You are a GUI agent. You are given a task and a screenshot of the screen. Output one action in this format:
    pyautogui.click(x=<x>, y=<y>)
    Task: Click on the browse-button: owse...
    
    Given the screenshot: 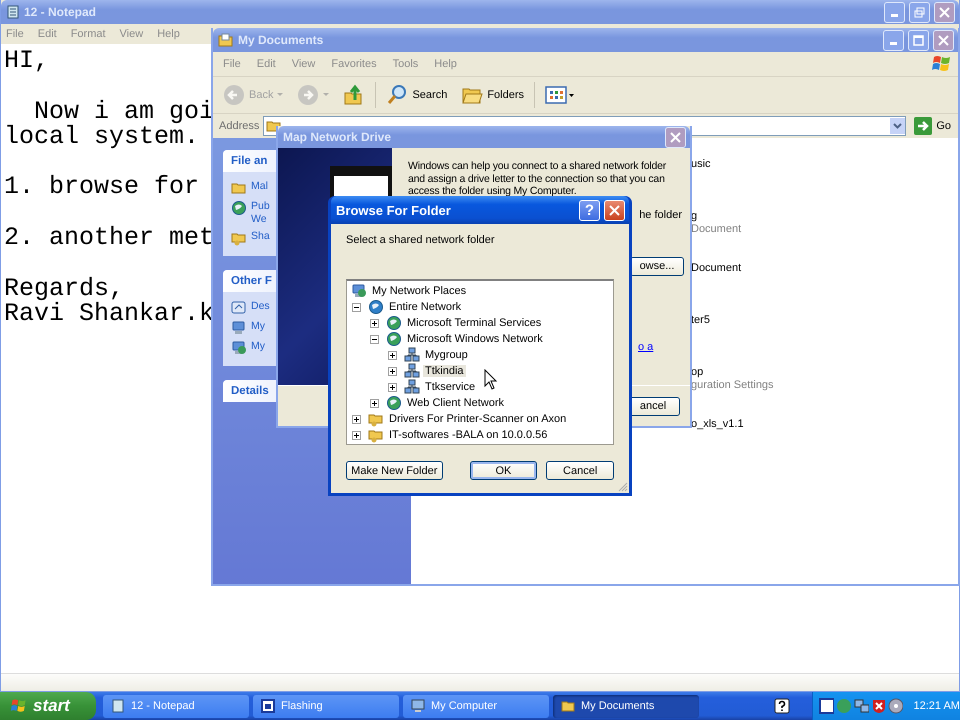 What is the action you would take?
    pyautogui.click(x=657, y=266)
    